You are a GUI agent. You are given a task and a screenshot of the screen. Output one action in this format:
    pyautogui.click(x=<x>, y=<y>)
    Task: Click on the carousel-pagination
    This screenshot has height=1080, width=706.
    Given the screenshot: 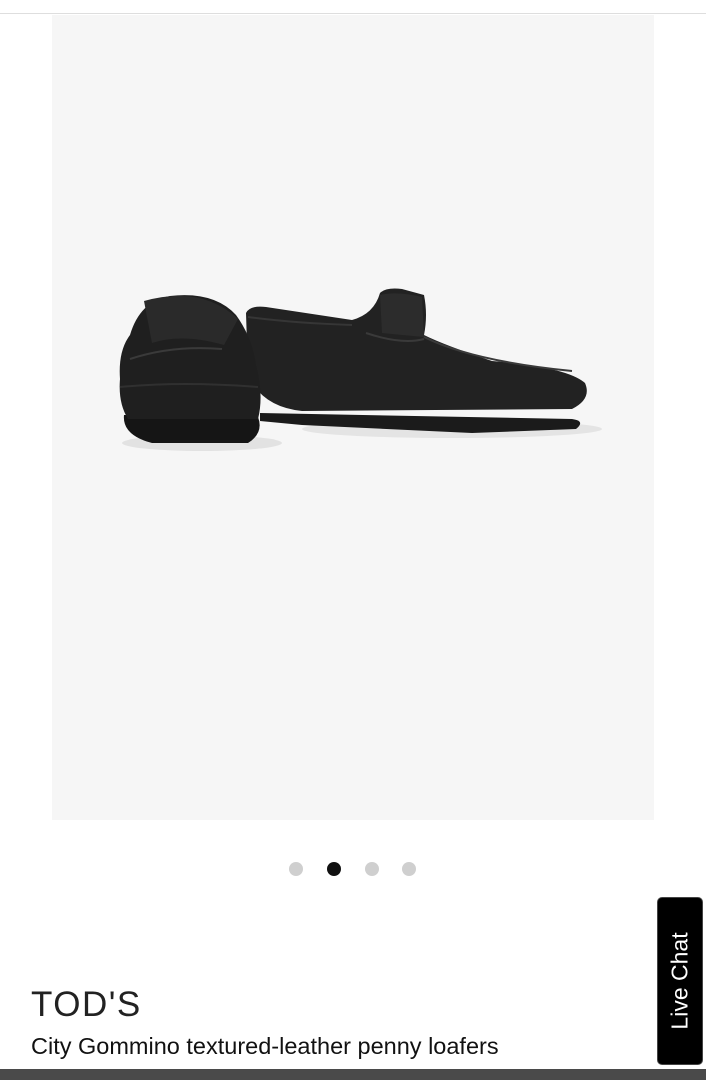 What is the action you would take?
    pyautogui.click(x=353, y=869)
    